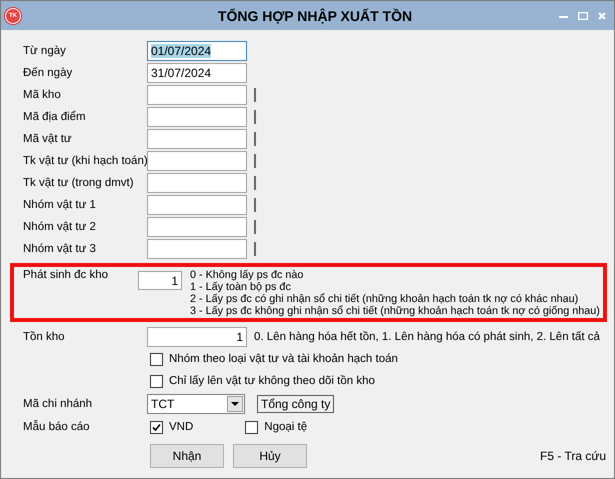 This screenshot has height=479, width=615. What do you see at coordinates (60, 227) in the screenshot?
I see `field-label: Nhóm vật tư 2` at bounding box center [60, 227].